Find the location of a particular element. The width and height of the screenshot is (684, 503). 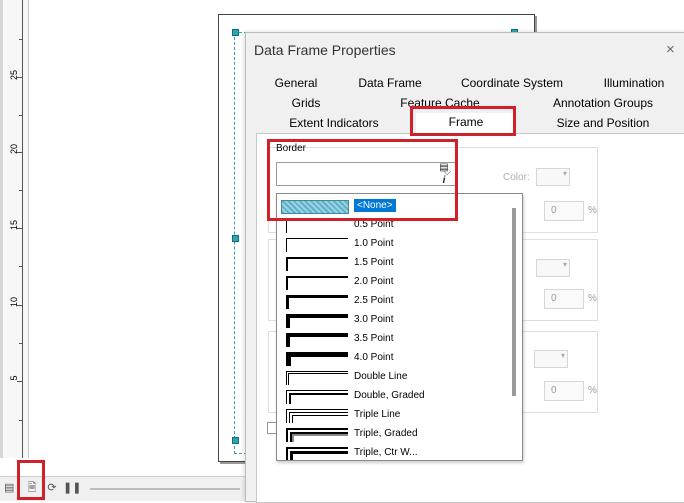

dropdown-item: Triple Line is located at coordinates (393, 415).